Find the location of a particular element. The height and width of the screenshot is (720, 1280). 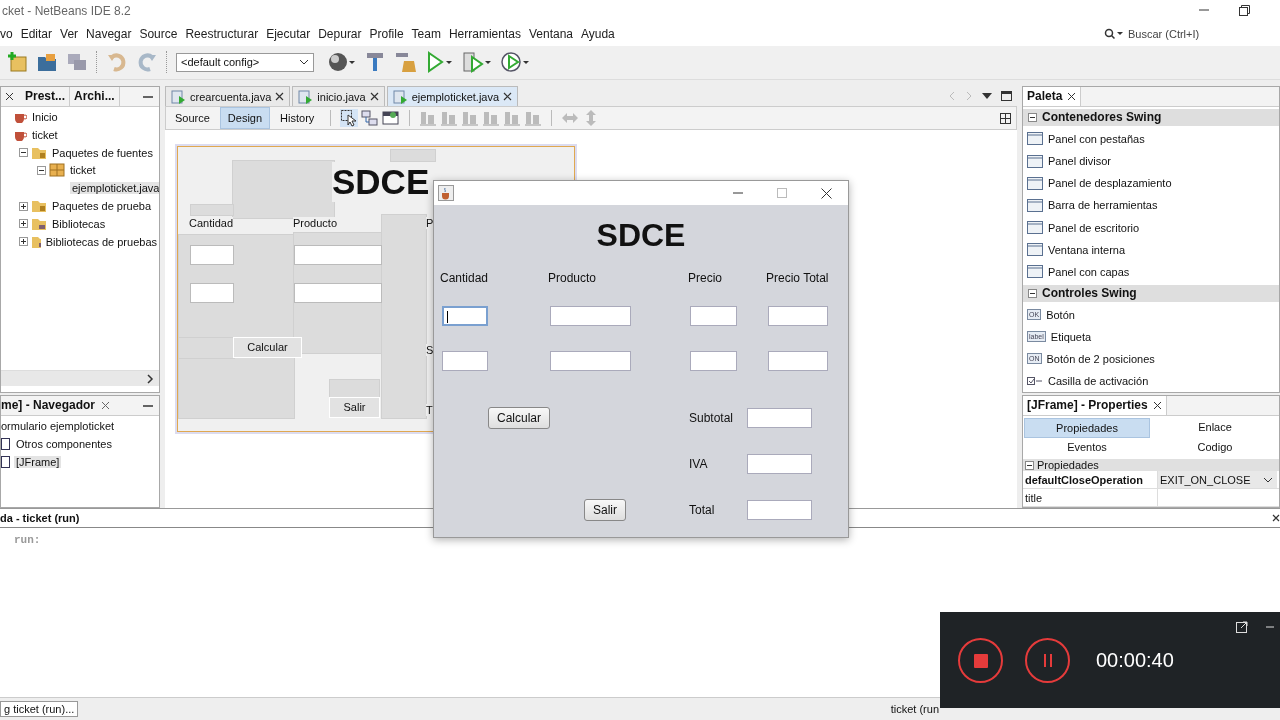

palette-item: Panel divisor is located at coordinates (1079, 161).